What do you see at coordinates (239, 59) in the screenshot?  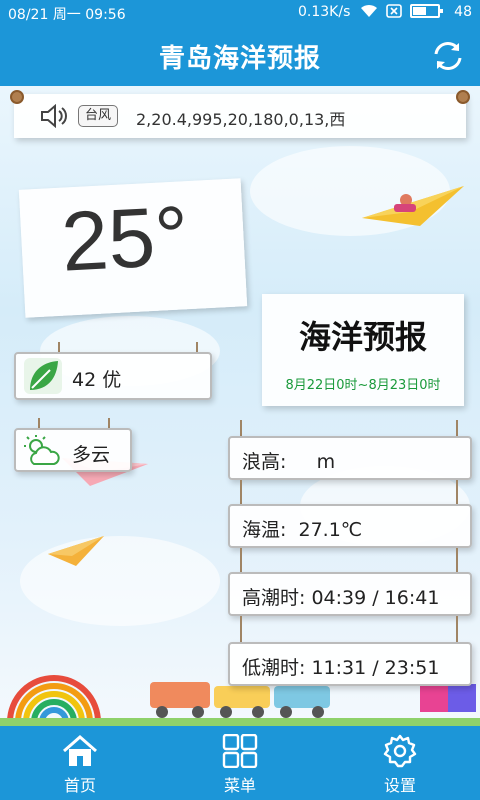 I see `page-title: 青岛海洋预报` at bounding box center [239, 59].